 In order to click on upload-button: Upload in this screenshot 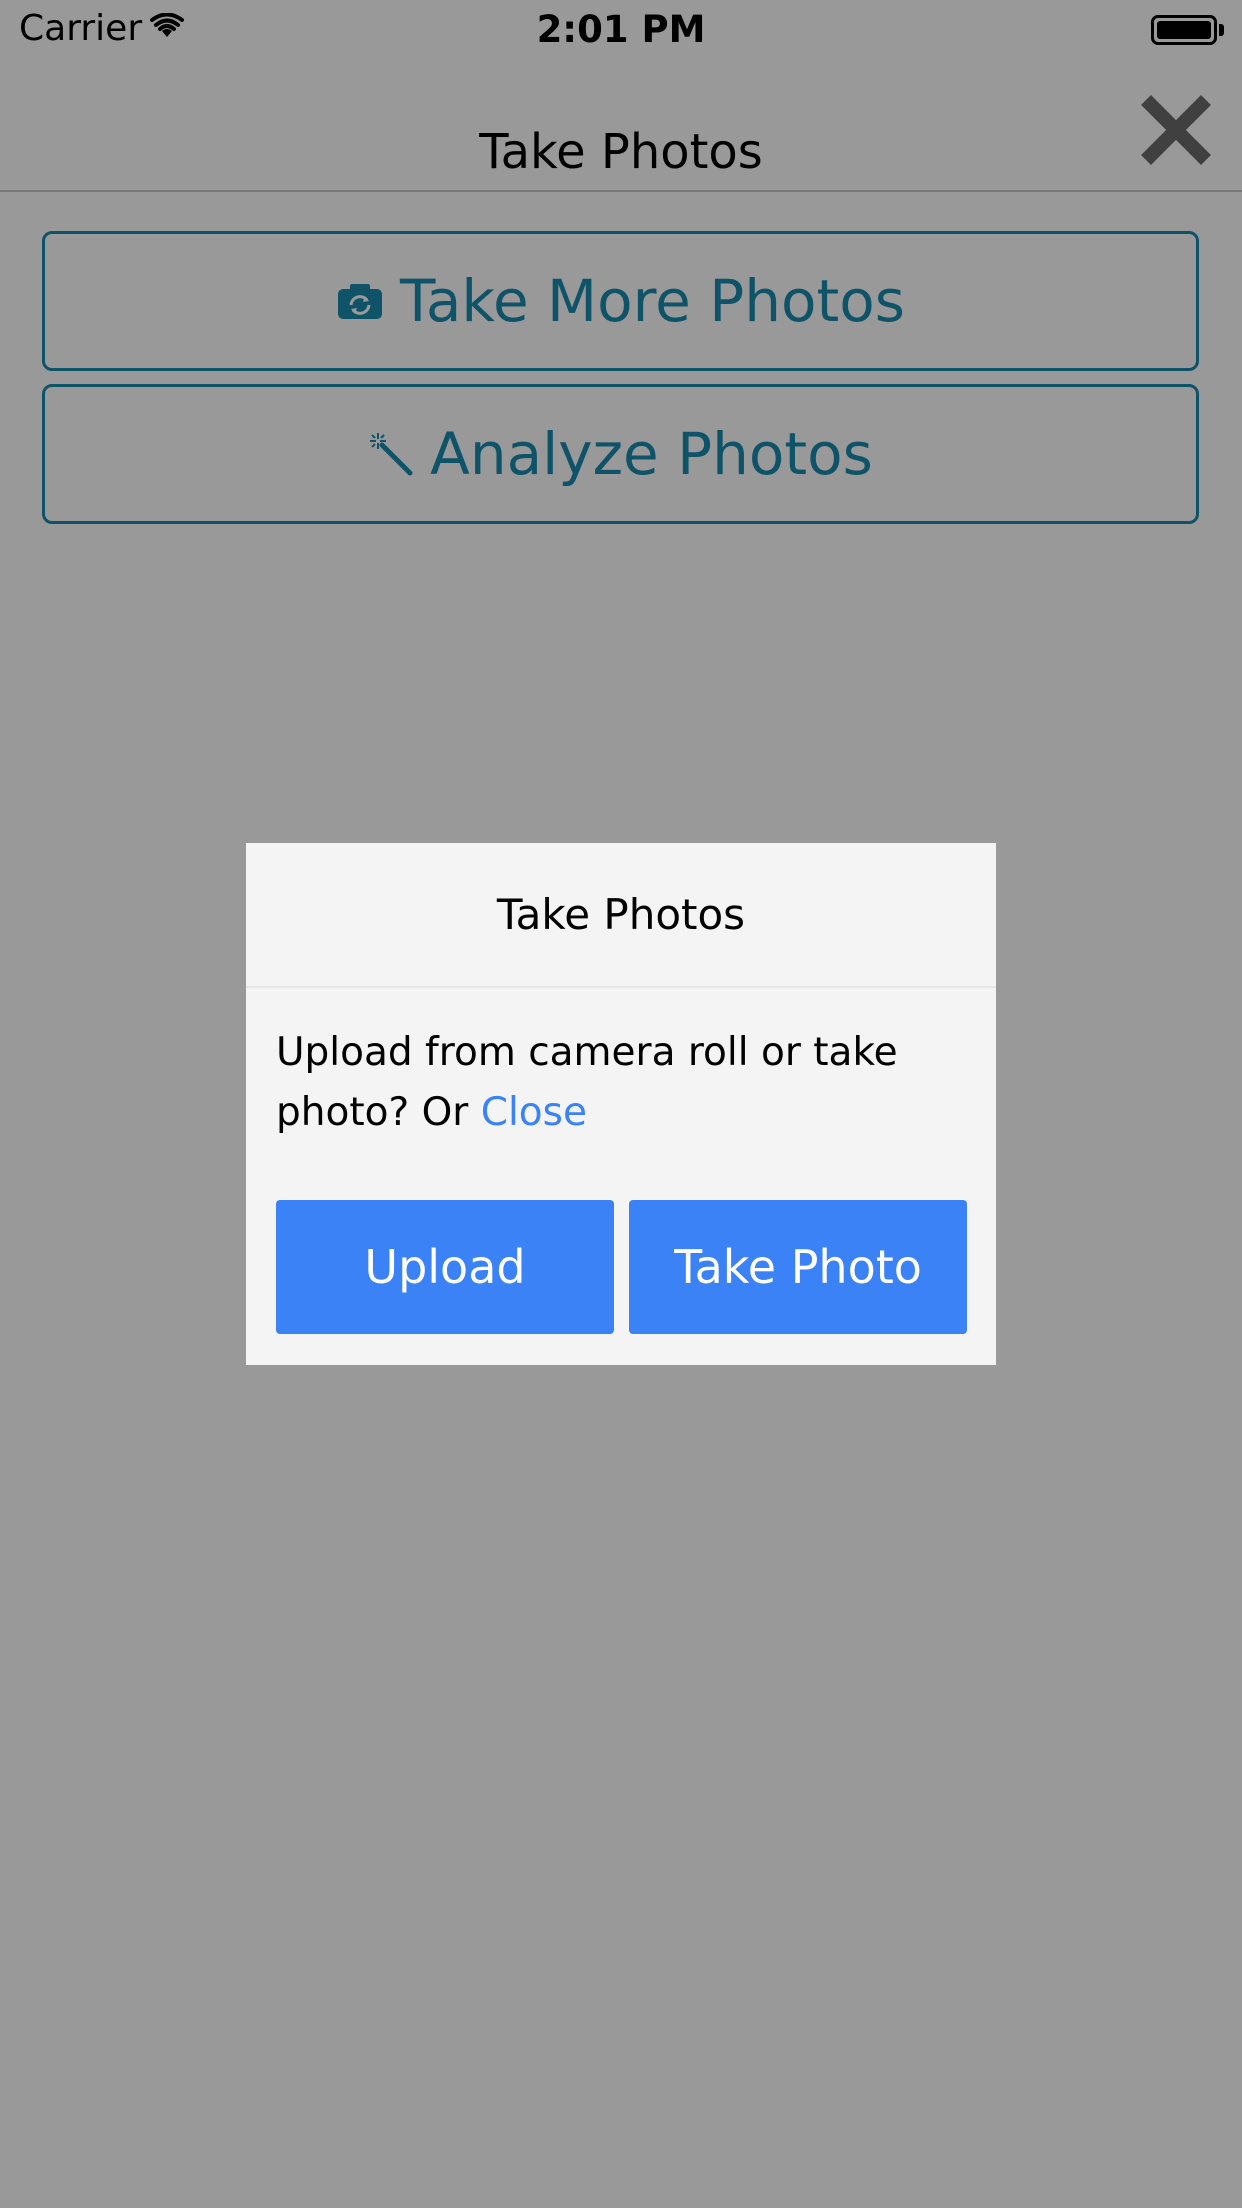, I will do `click(445, 1267)`.